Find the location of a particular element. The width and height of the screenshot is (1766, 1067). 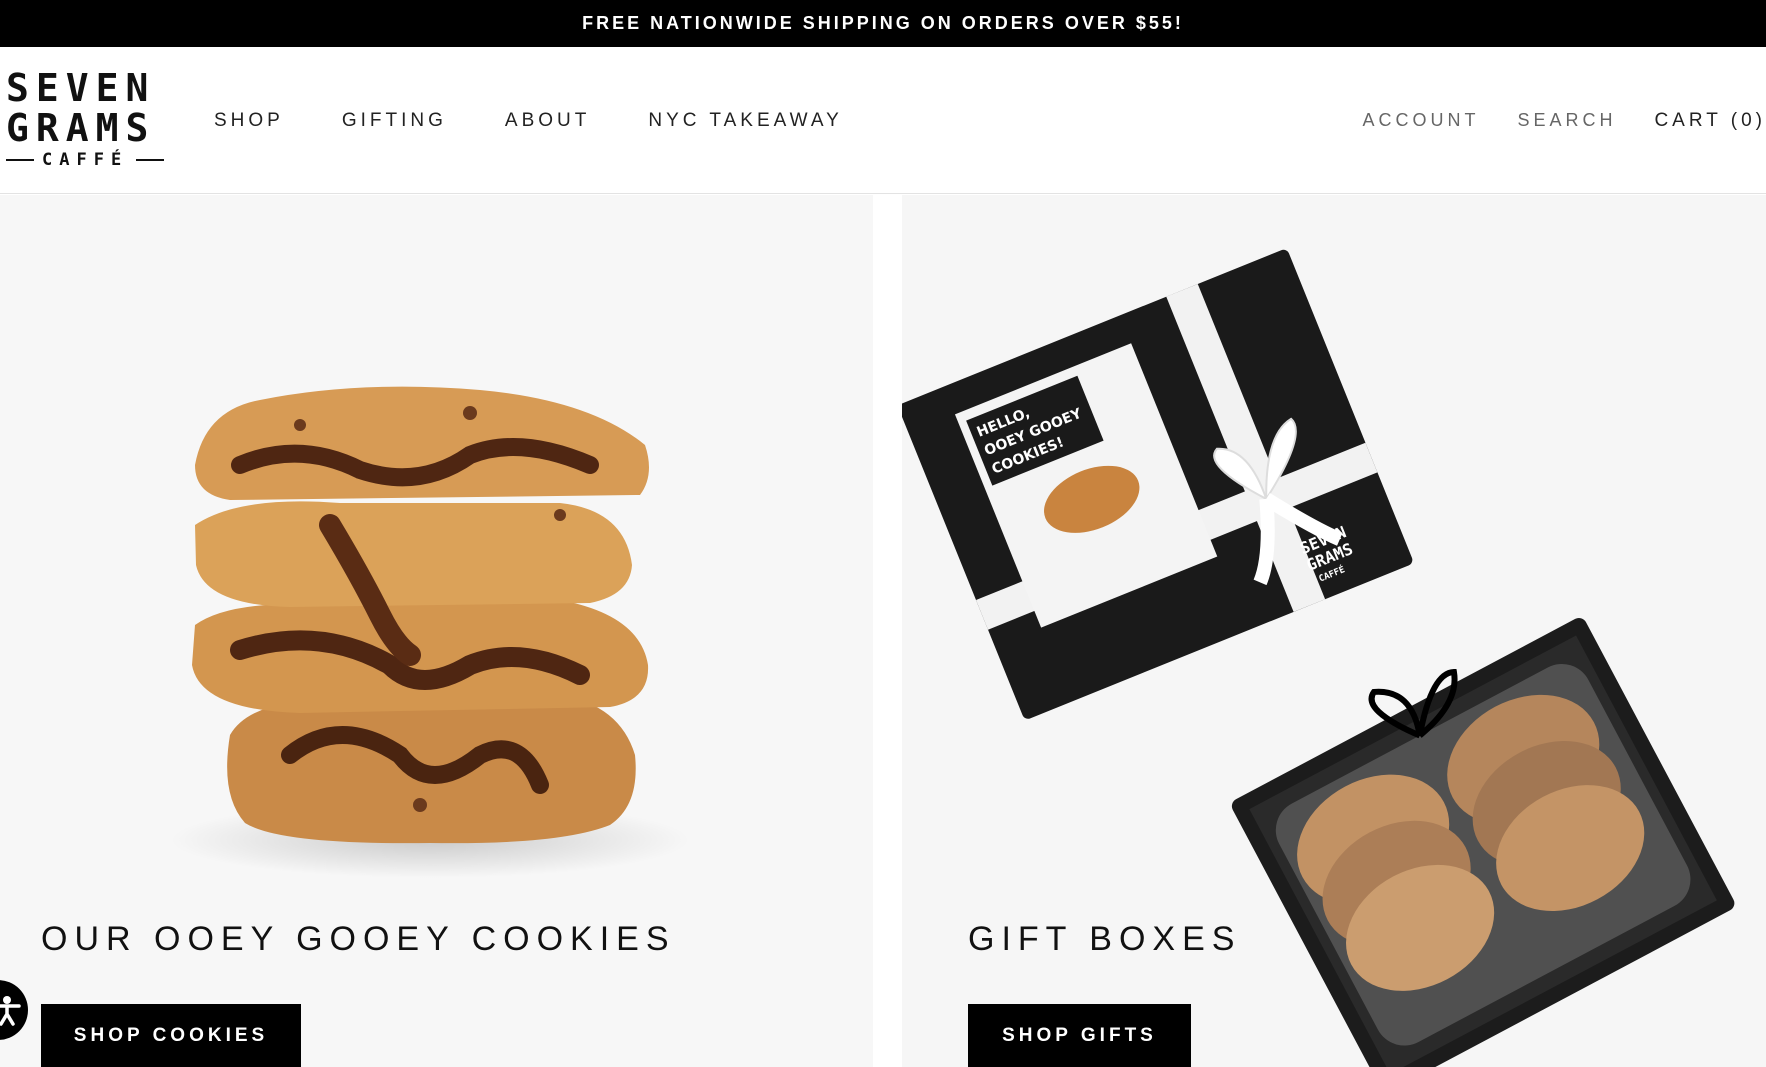

accessibility-icon is located at coordinates (10, 1011).